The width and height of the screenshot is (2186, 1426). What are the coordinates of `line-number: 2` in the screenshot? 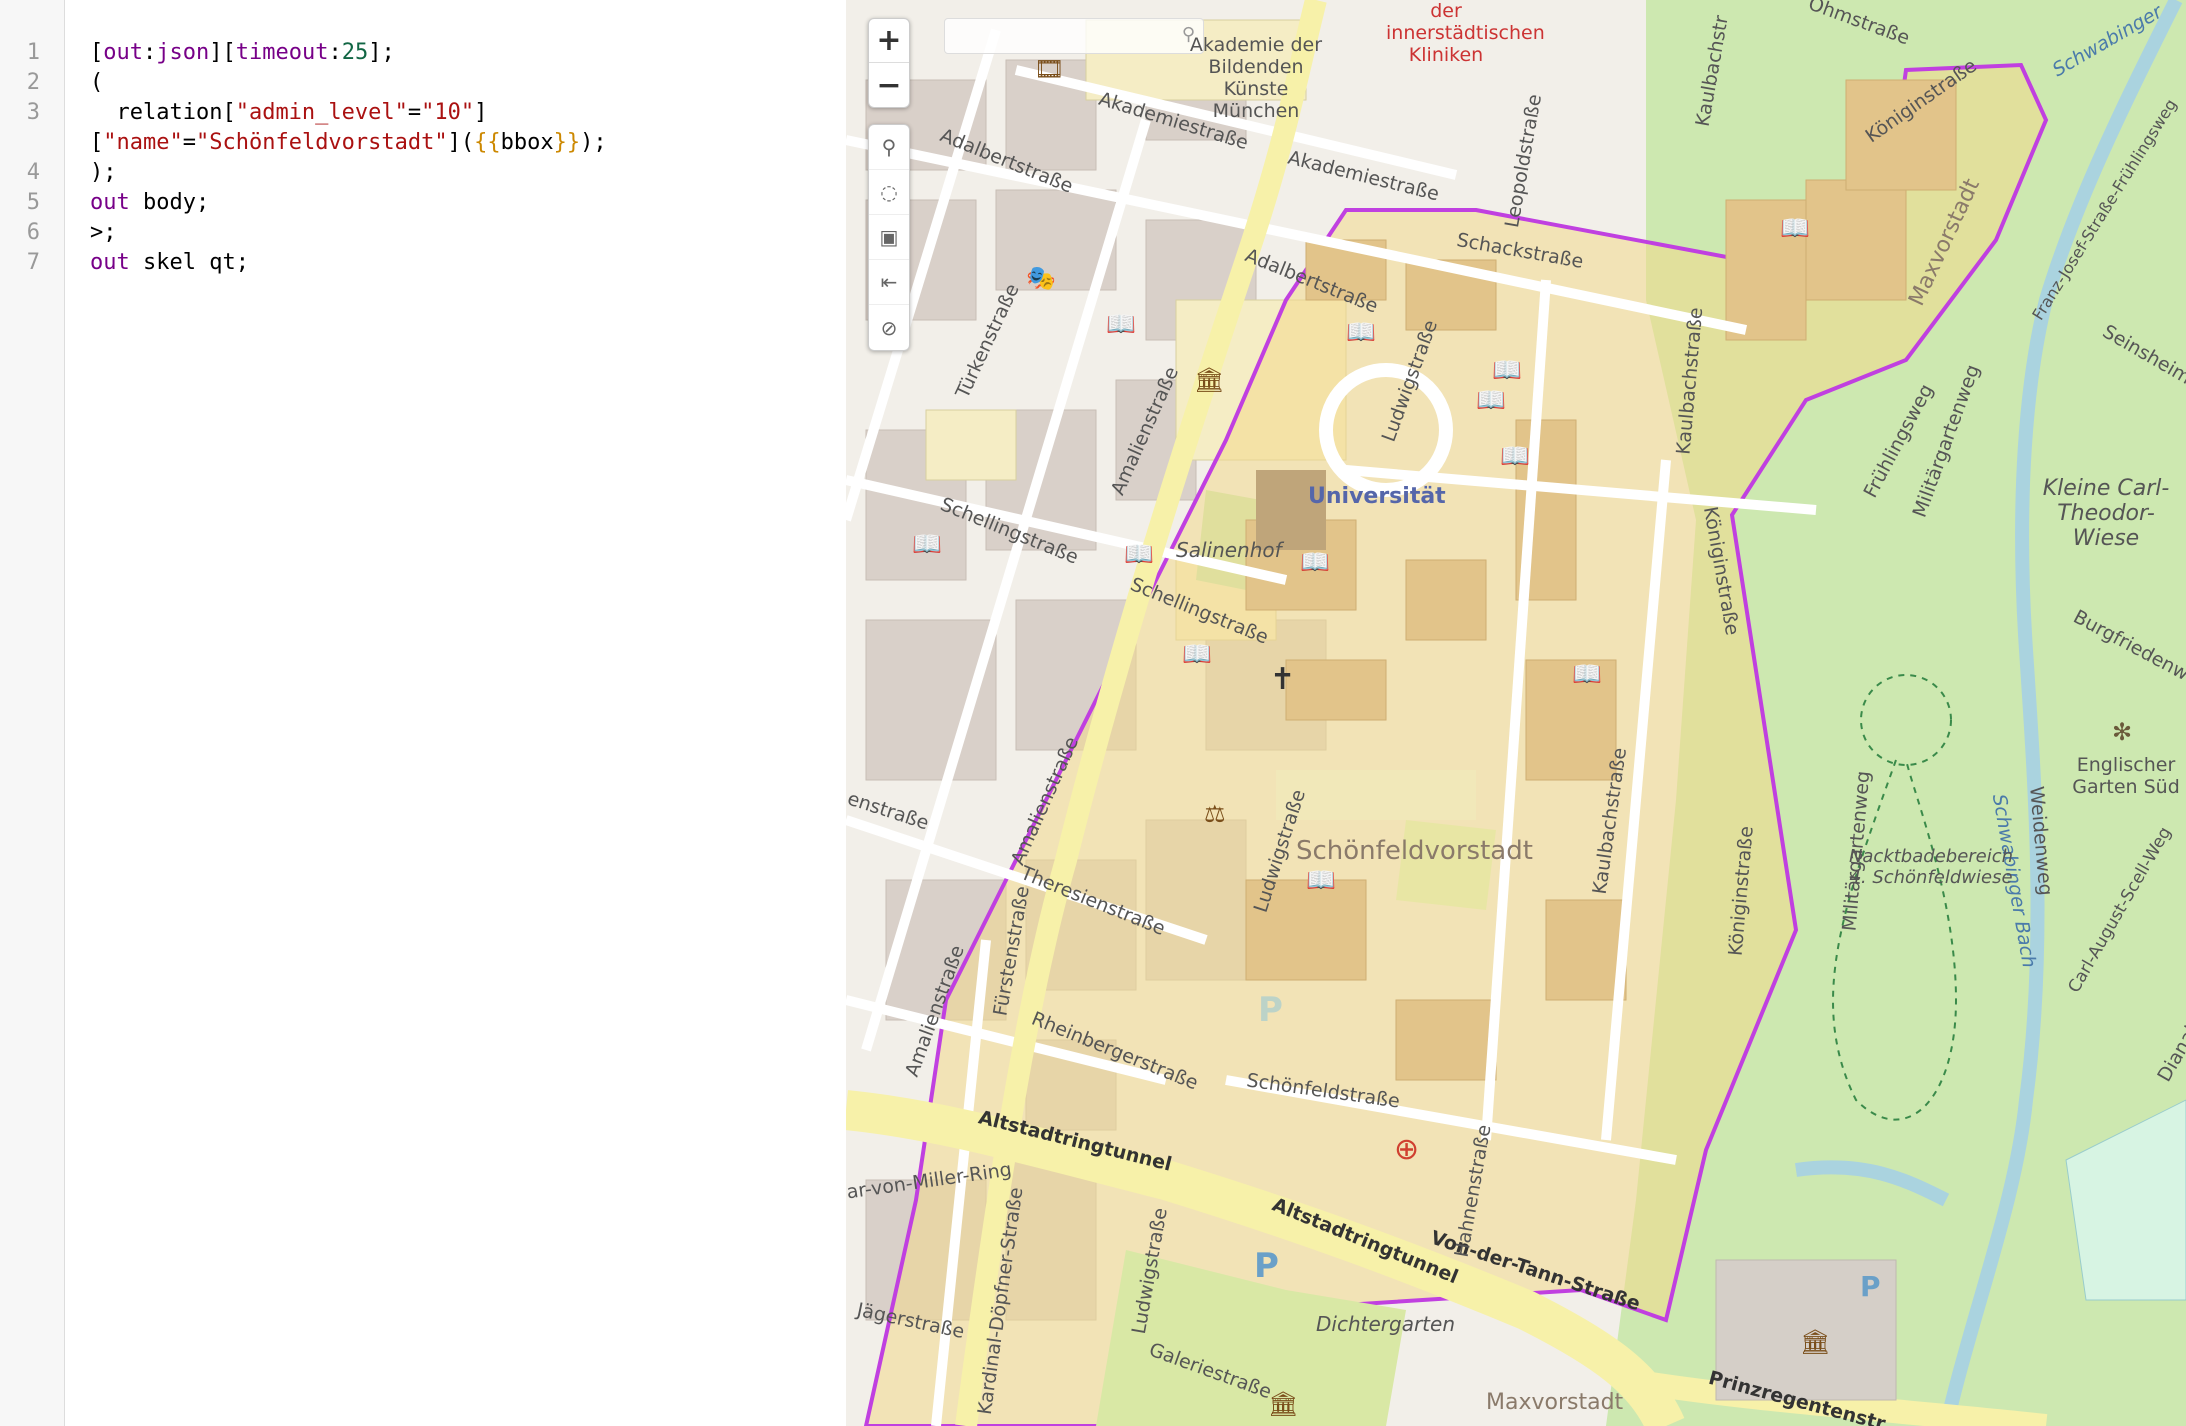 It's located at (33, 82).